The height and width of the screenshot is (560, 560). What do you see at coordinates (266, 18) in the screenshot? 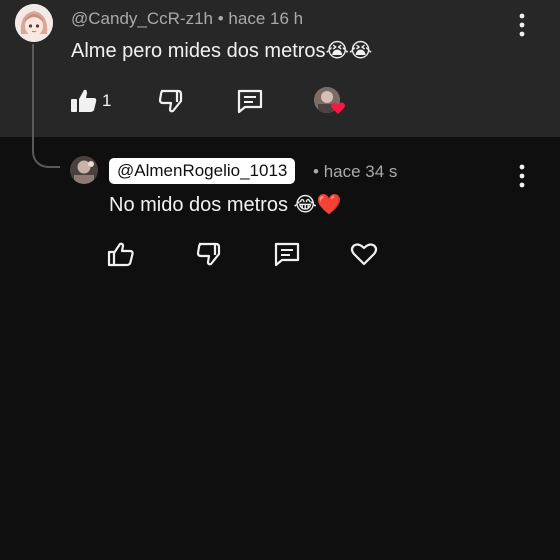
I see `comment-time: hace 16 h` at bounding box center [266, 18].